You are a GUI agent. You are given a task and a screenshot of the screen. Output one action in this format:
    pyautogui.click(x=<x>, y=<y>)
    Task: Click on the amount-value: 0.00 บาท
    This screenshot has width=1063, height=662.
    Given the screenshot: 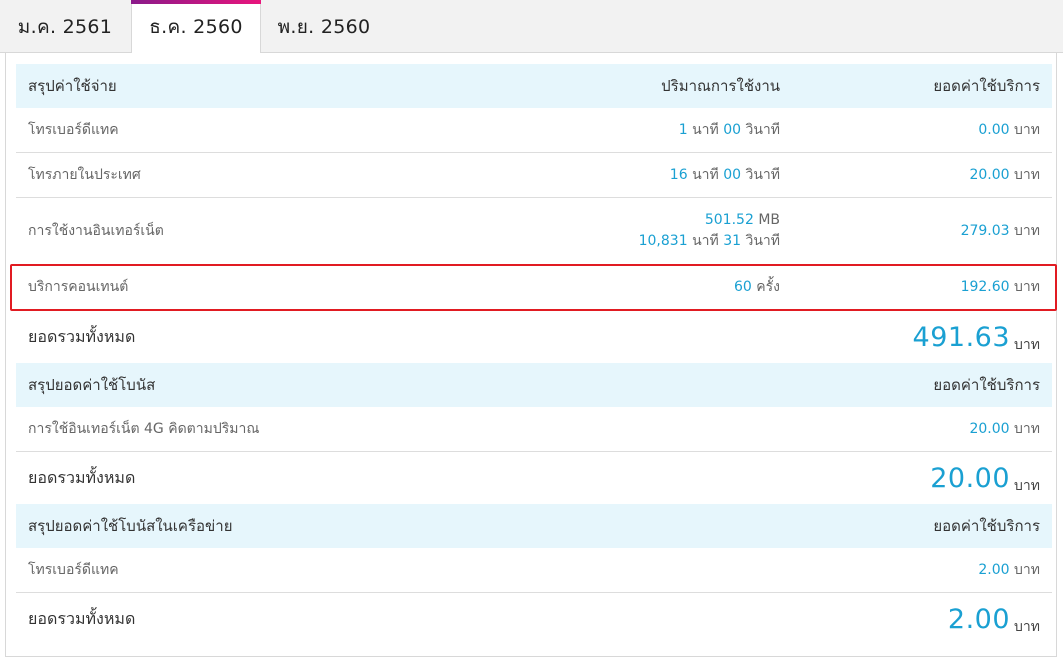 What is the action you would take?
    pyautogui.click(x=1009, y=130)
    